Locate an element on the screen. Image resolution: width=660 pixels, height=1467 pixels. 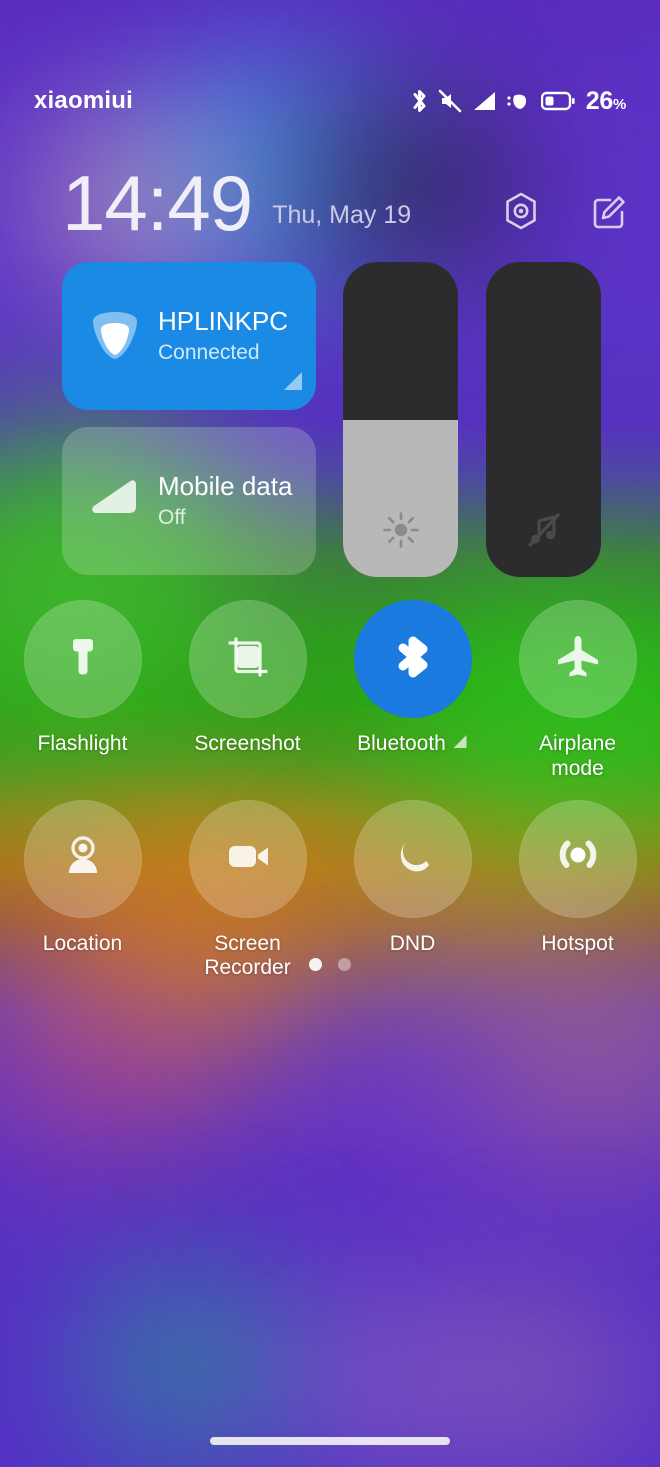
home-indicator is located at coordinates (330, 1441).